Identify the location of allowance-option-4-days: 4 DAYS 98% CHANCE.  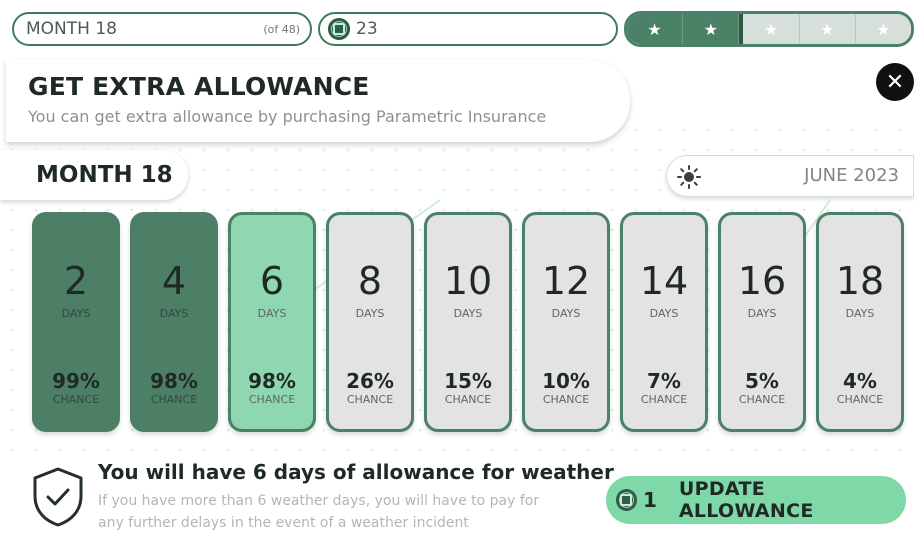
(174, 322).